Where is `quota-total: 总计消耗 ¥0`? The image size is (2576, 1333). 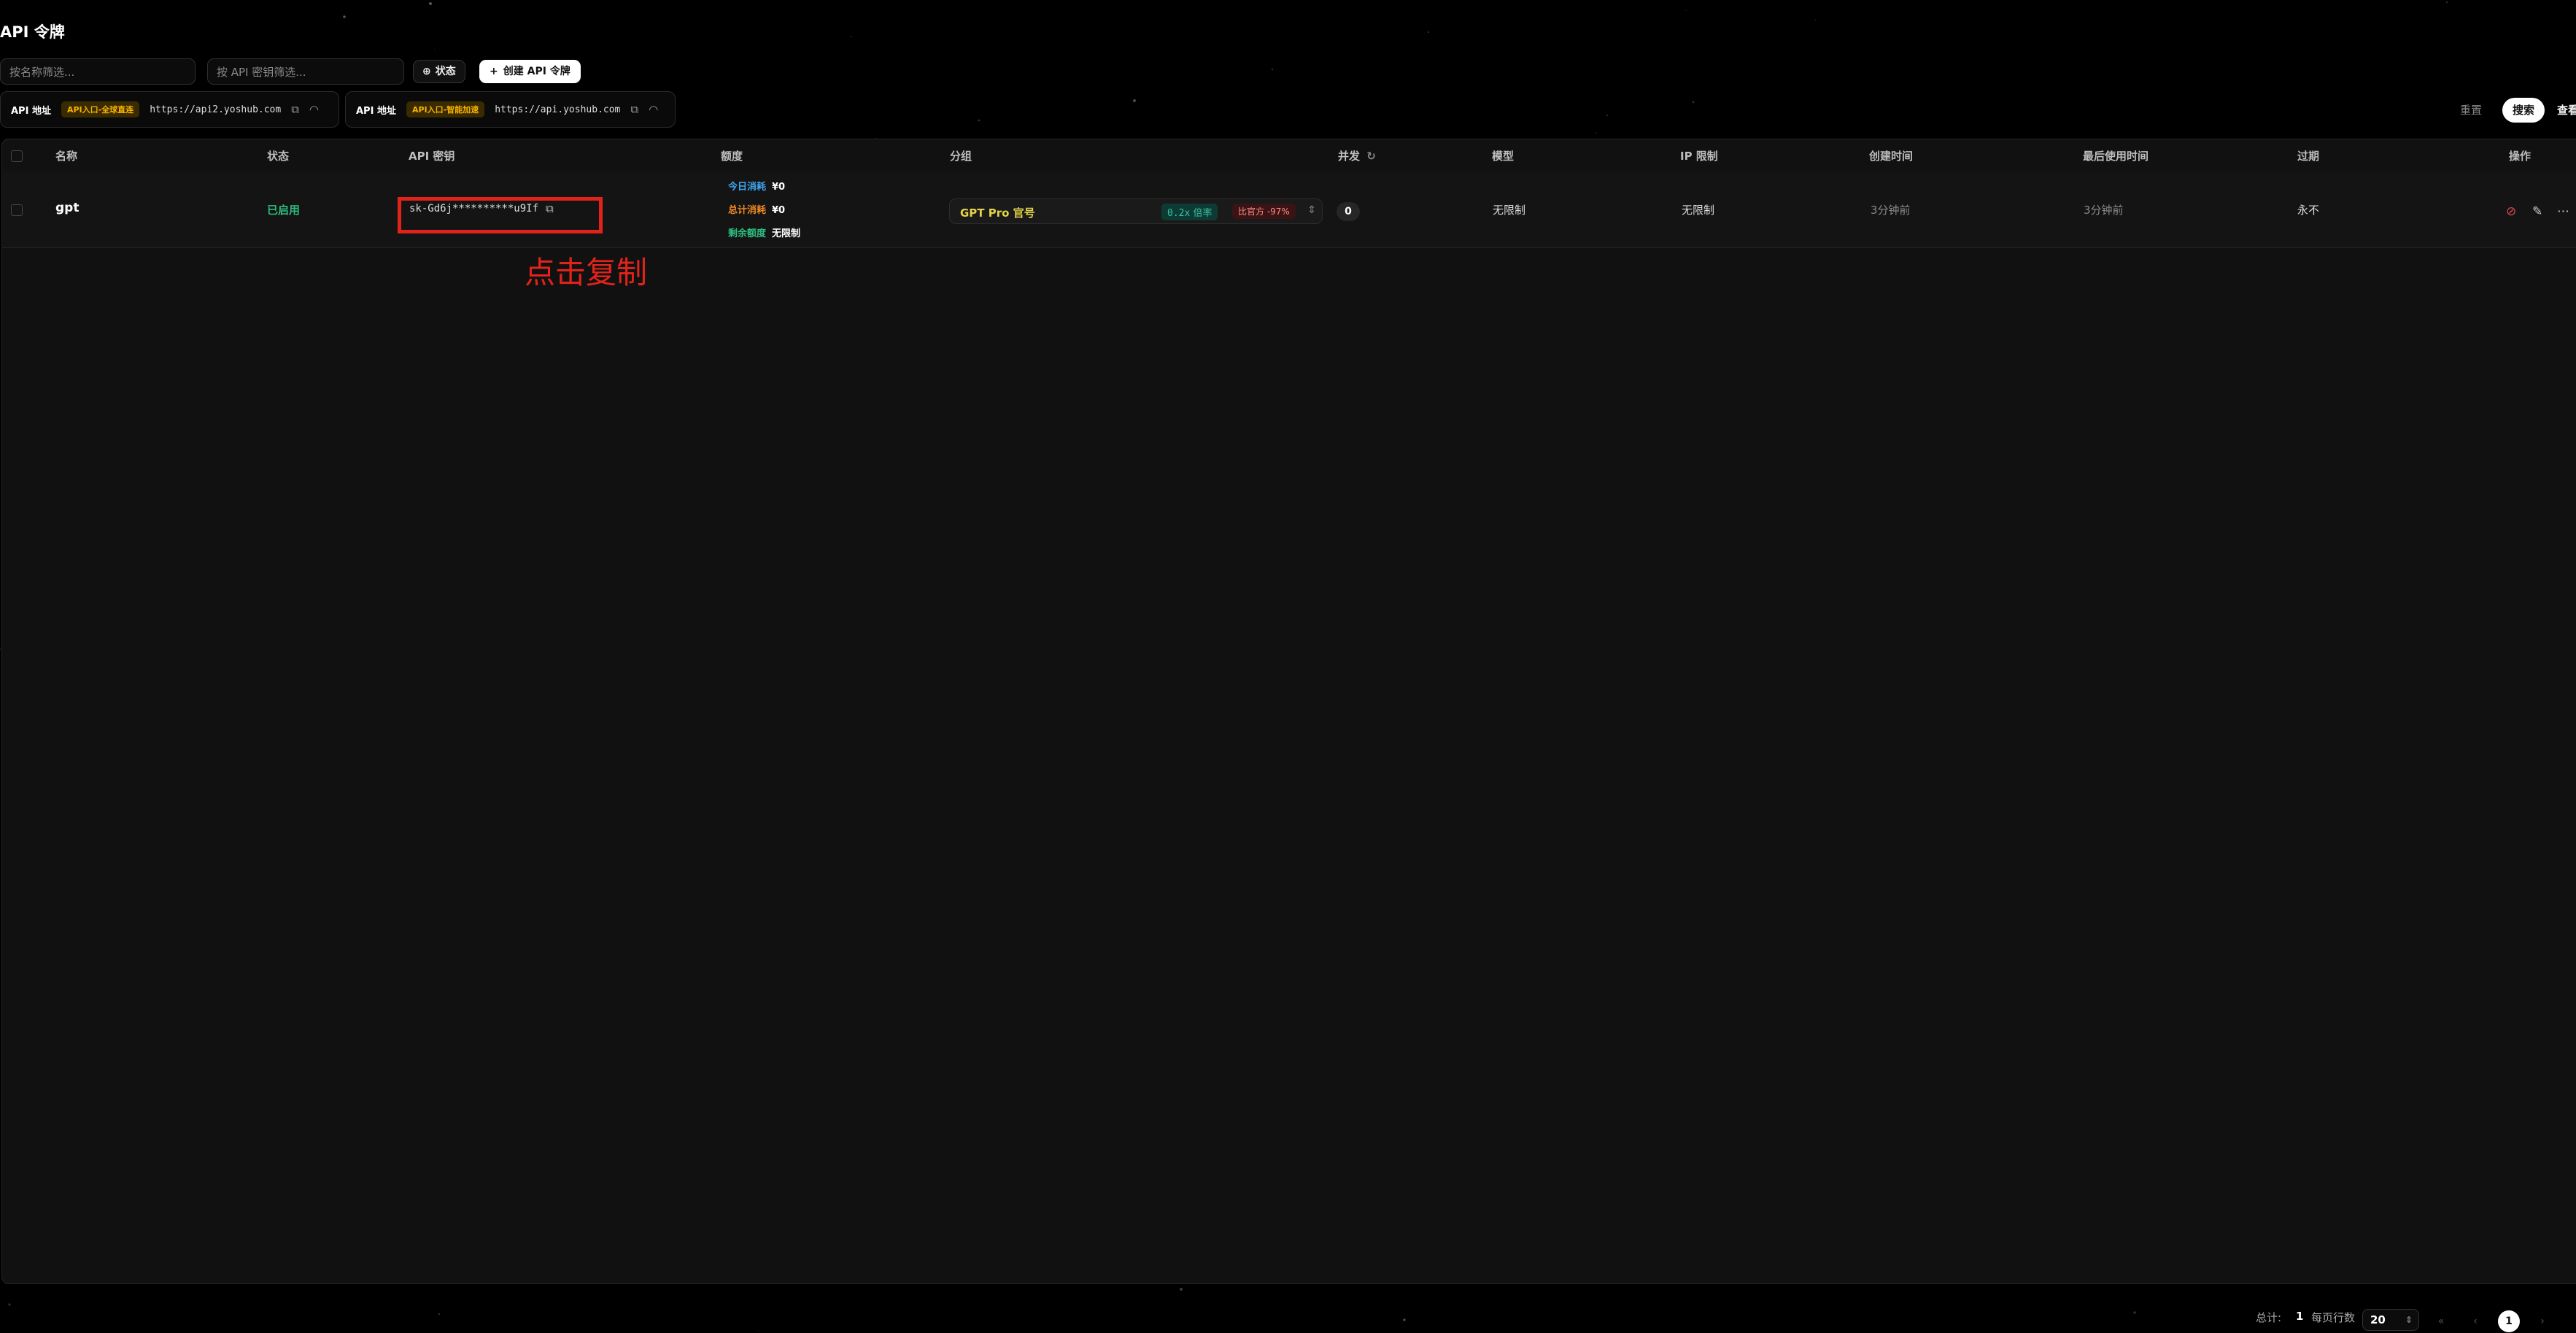
quota-total: 总计消耗 ¥0 is located at coordinates (756, 209).